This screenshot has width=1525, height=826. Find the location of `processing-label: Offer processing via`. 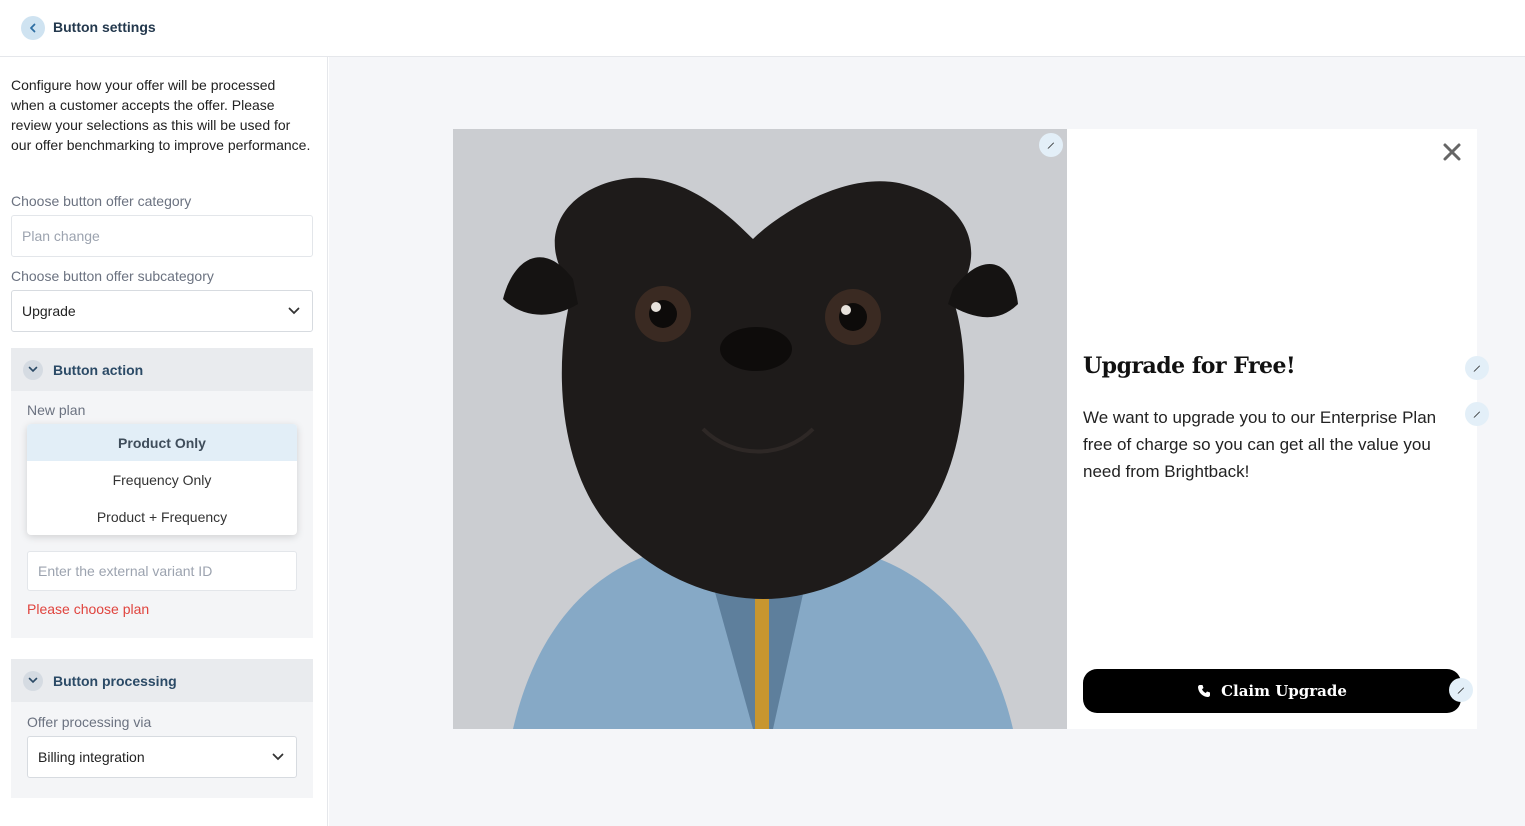

processing-label: Offer processing via is located at coordinates (89, 722).